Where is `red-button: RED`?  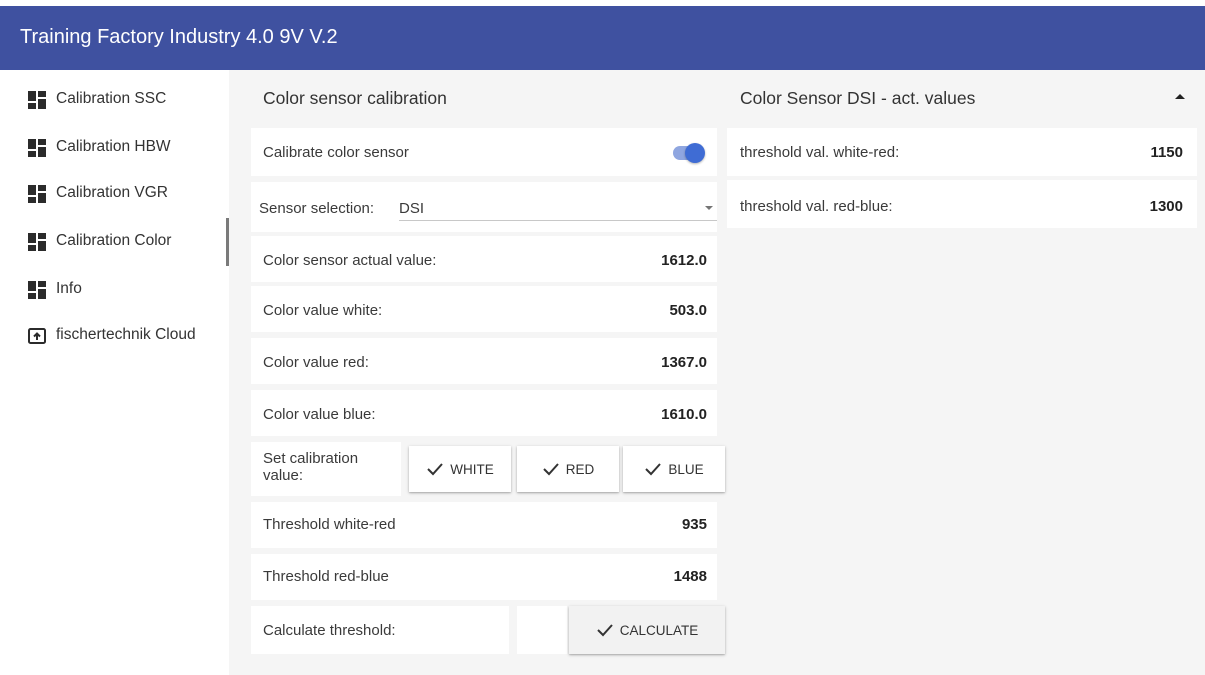 red-button: RED is located at coordinates (568, 469).